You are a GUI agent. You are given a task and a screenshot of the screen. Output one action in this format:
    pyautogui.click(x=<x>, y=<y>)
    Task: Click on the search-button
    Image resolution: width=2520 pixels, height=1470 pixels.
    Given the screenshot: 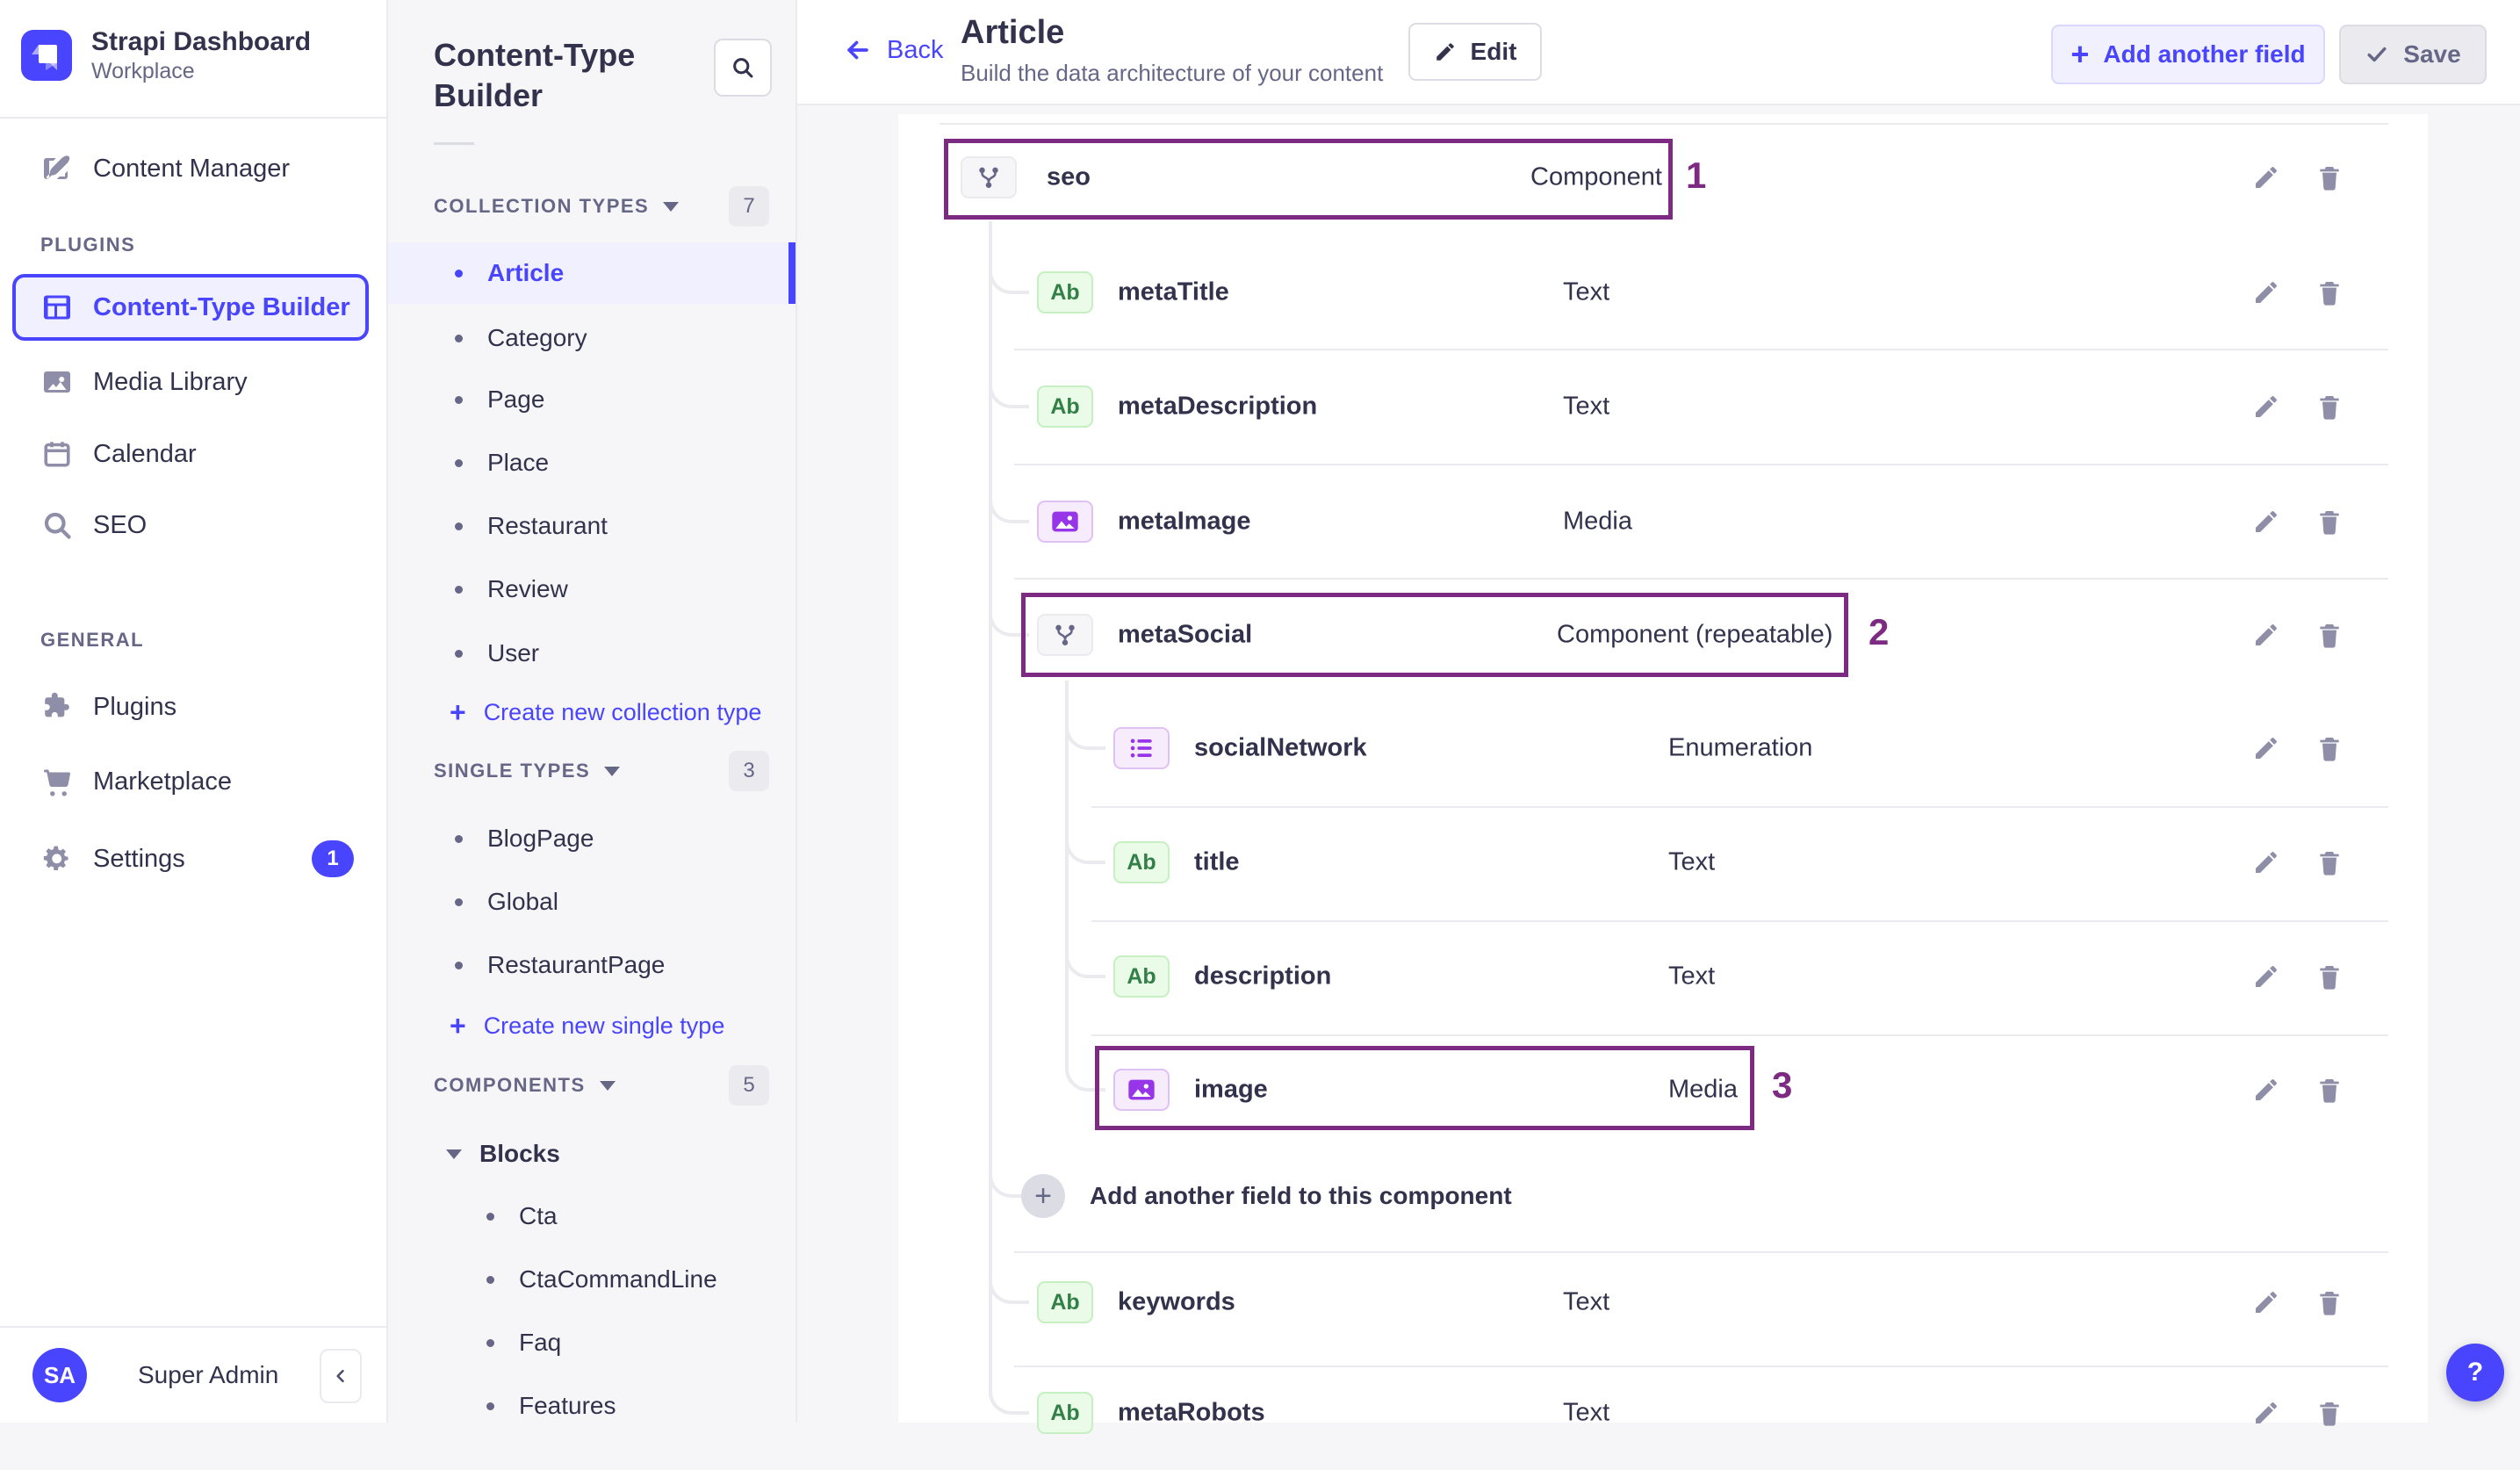 What is the action you would take?
    pyautogui.click(x=743, y=68)
    